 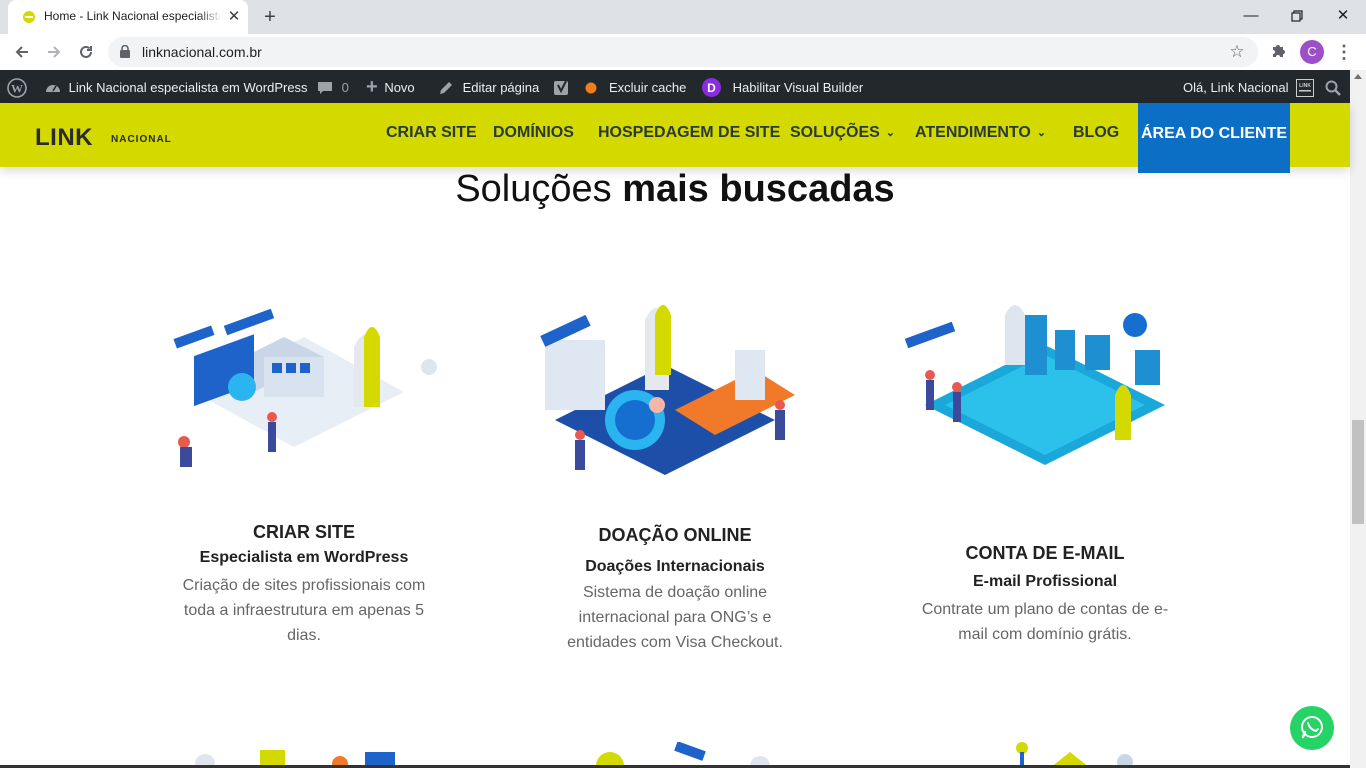 What do you see at coordinates (667, 390) in the screenshot?
I see `globe-platform-illustration` at bounding box center [667, 390].